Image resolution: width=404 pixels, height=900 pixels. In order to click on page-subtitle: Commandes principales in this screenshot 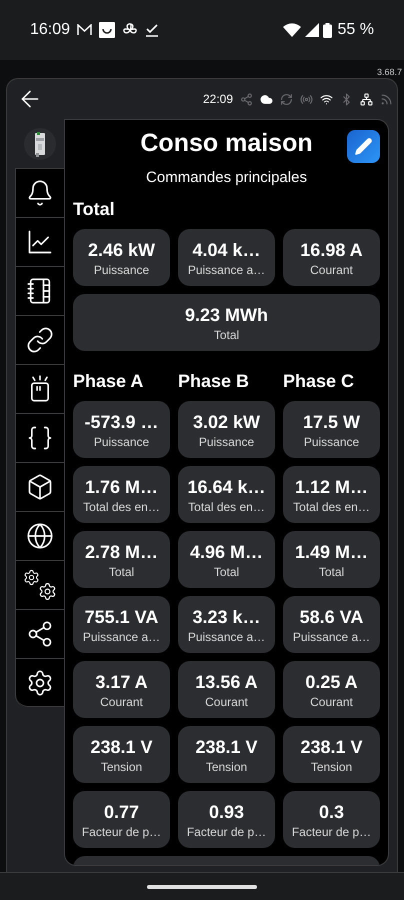, I will do `click(226, 178)`.